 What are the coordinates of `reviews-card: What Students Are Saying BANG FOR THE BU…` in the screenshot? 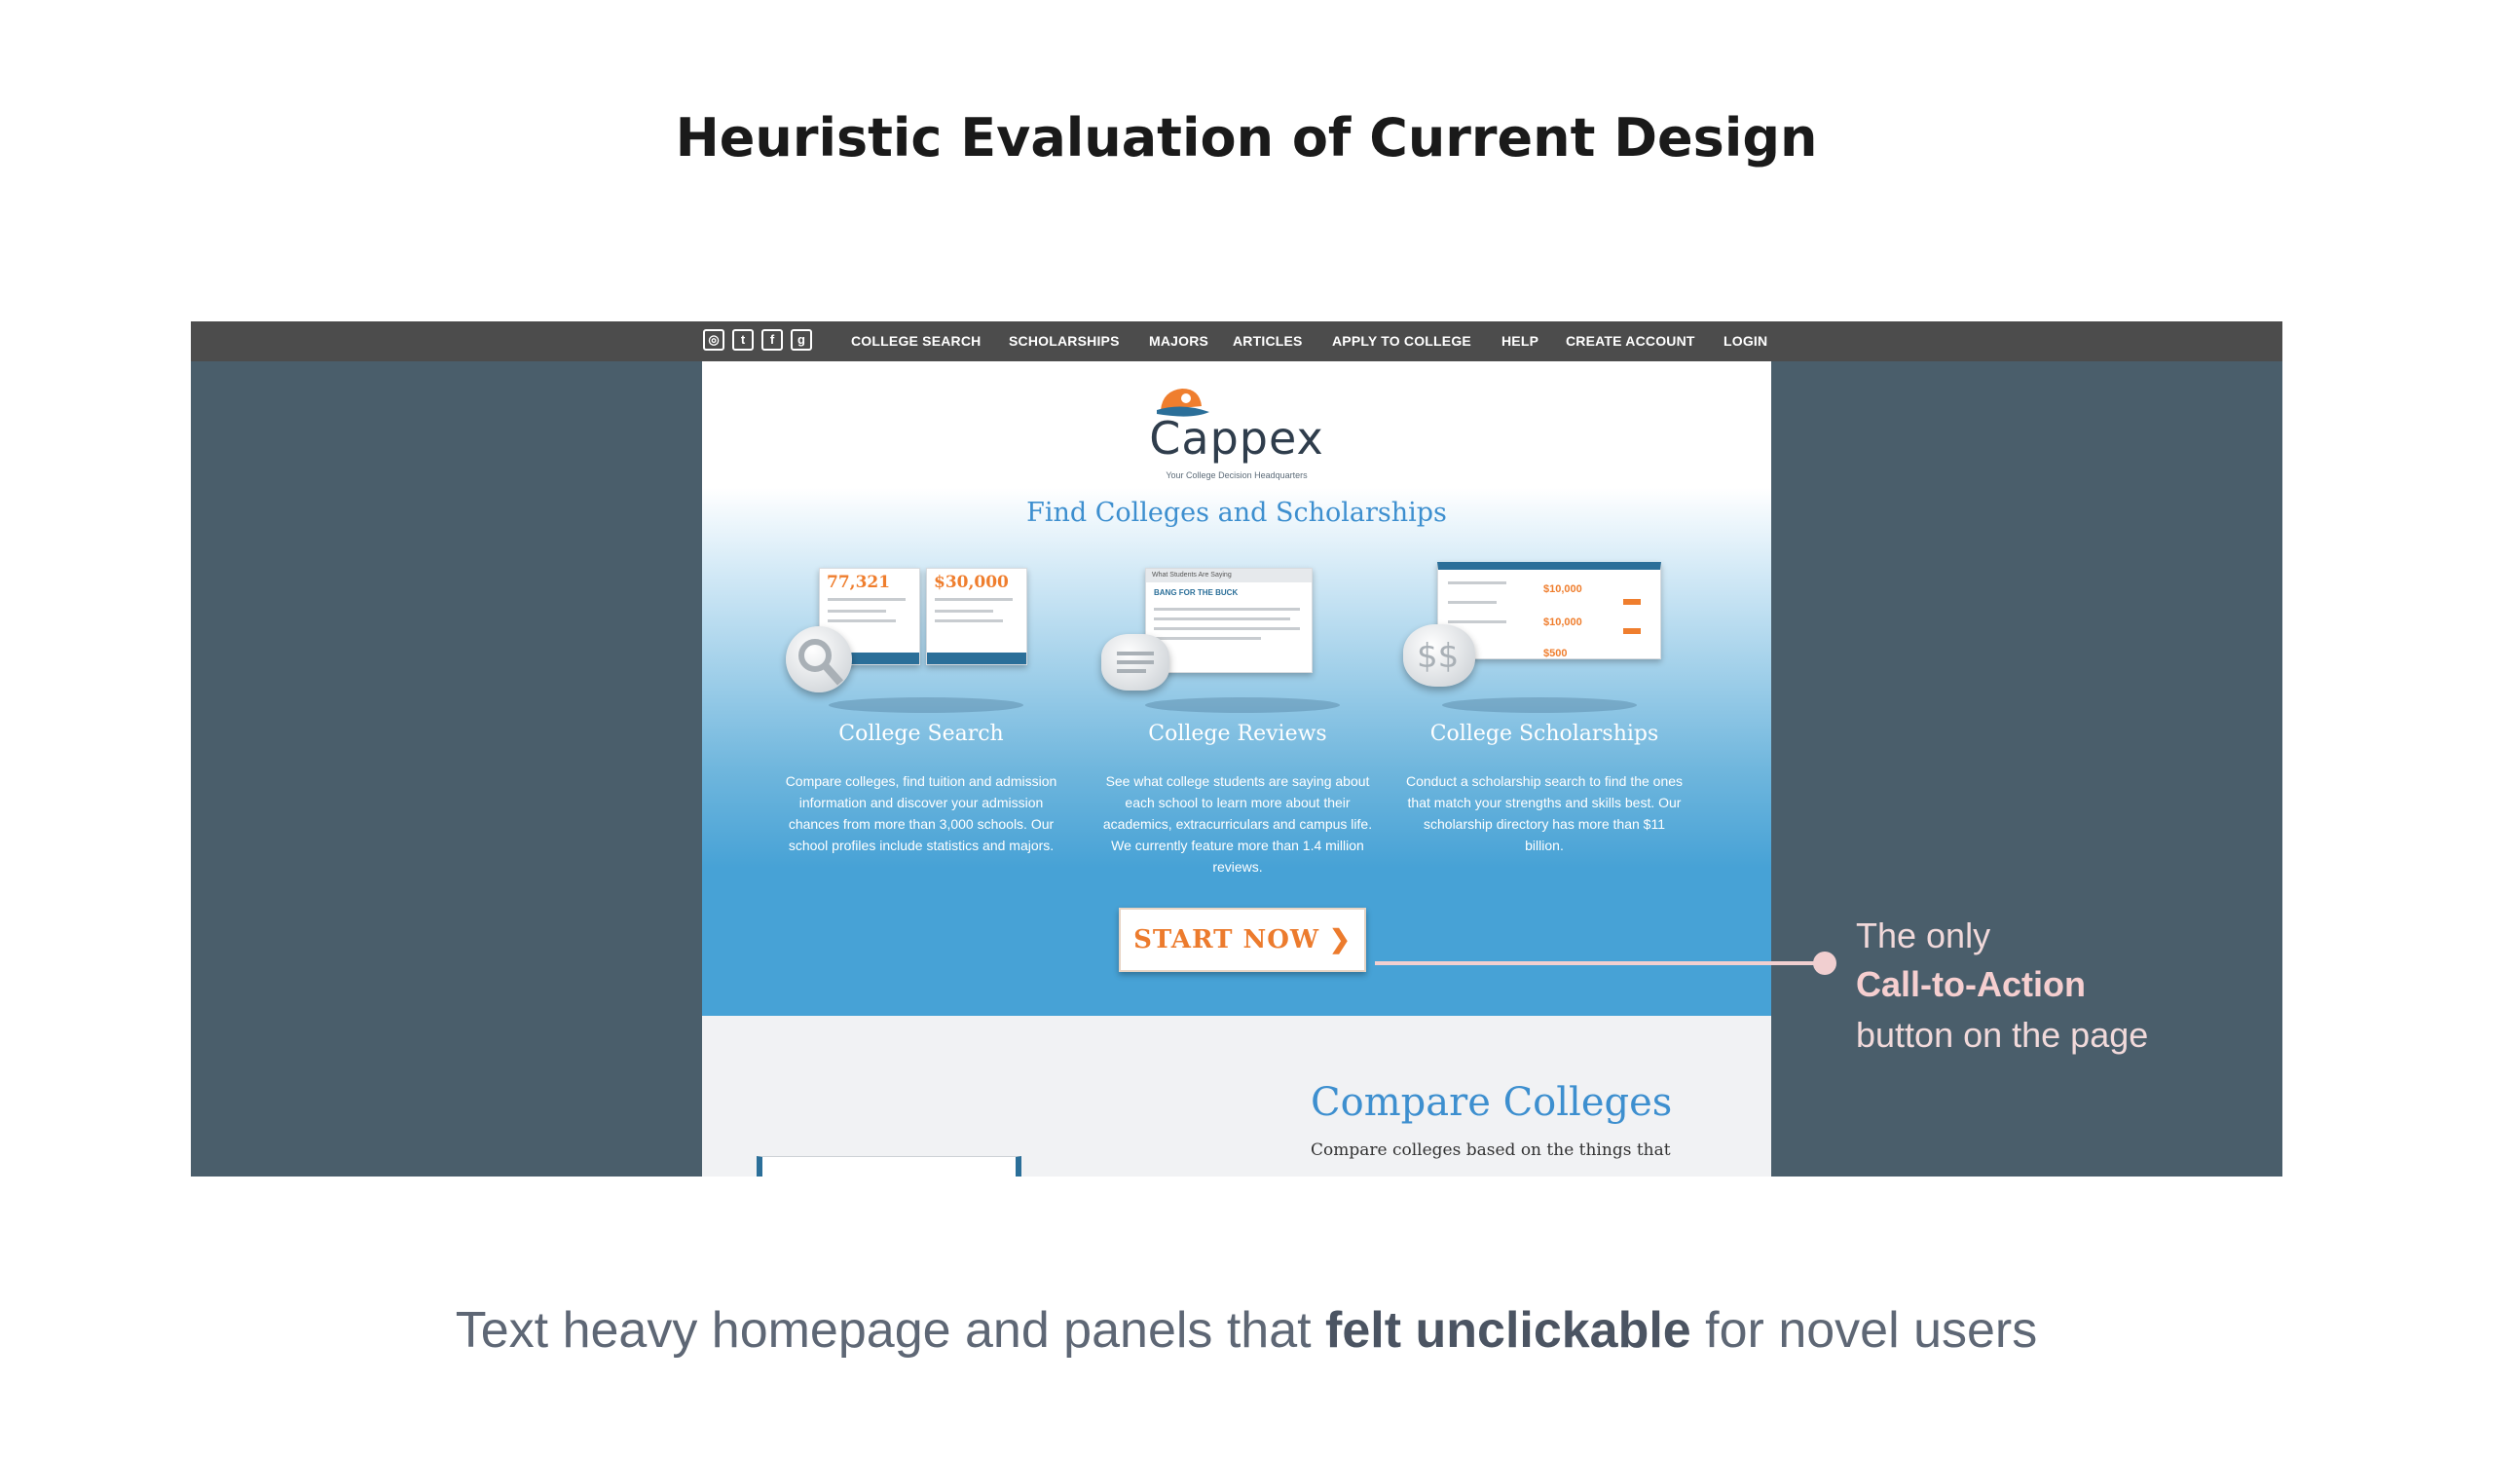 It's located at (1229, 620).